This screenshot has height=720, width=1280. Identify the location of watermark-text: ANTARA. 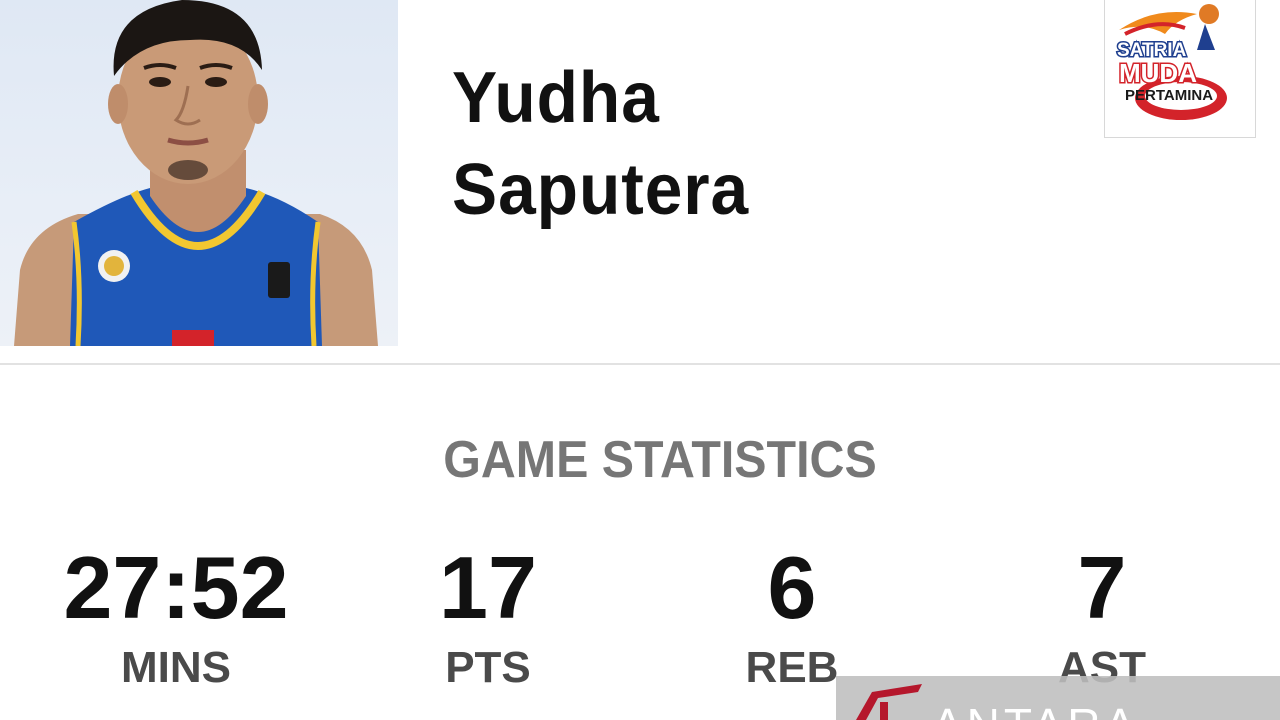
(1035, 709).